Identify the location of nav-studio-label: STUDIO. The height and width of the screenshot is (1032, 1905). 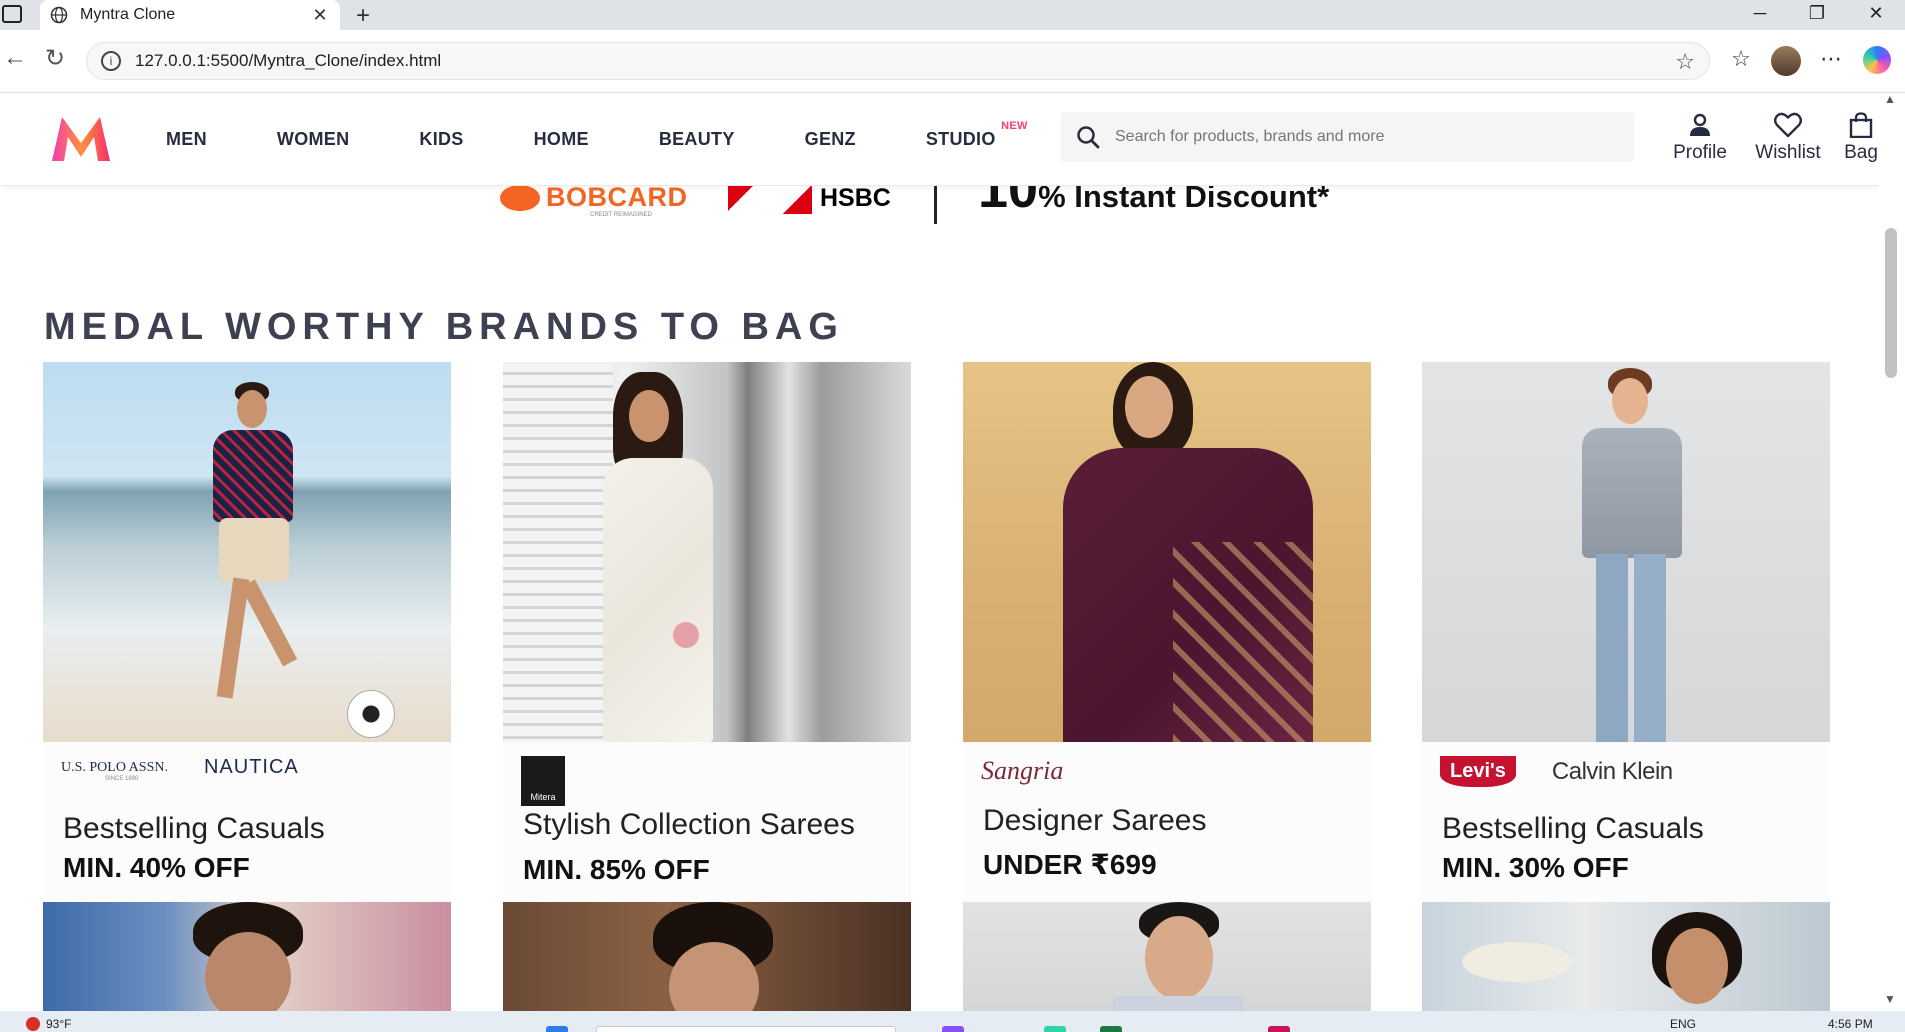
(960, 139).